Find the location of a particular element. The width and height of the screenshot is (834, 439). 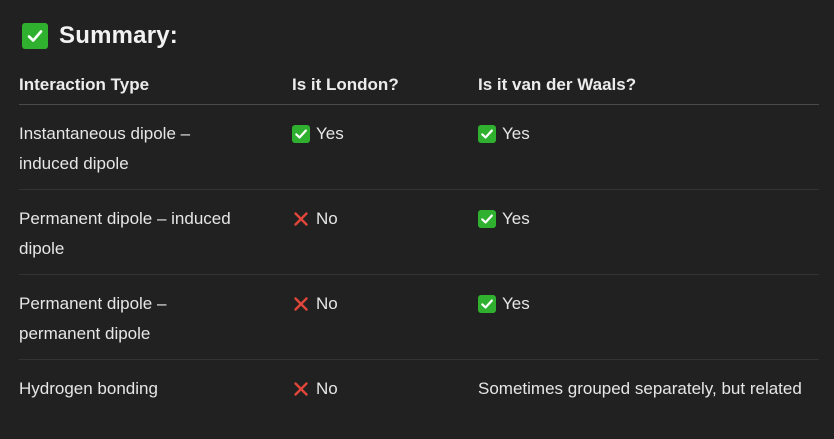

interaction-type-cell: Hydrogen bonding is located at coordinates (88, 388).